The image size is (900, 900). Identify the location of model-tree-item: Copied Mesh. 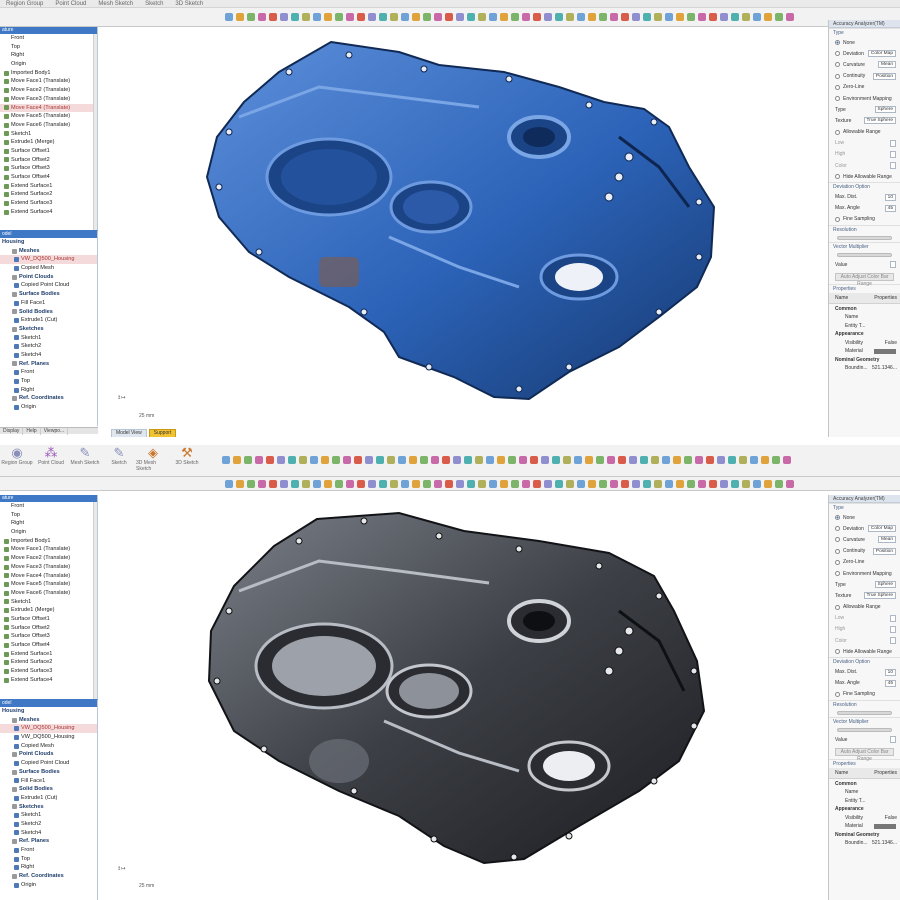
(48, 268).